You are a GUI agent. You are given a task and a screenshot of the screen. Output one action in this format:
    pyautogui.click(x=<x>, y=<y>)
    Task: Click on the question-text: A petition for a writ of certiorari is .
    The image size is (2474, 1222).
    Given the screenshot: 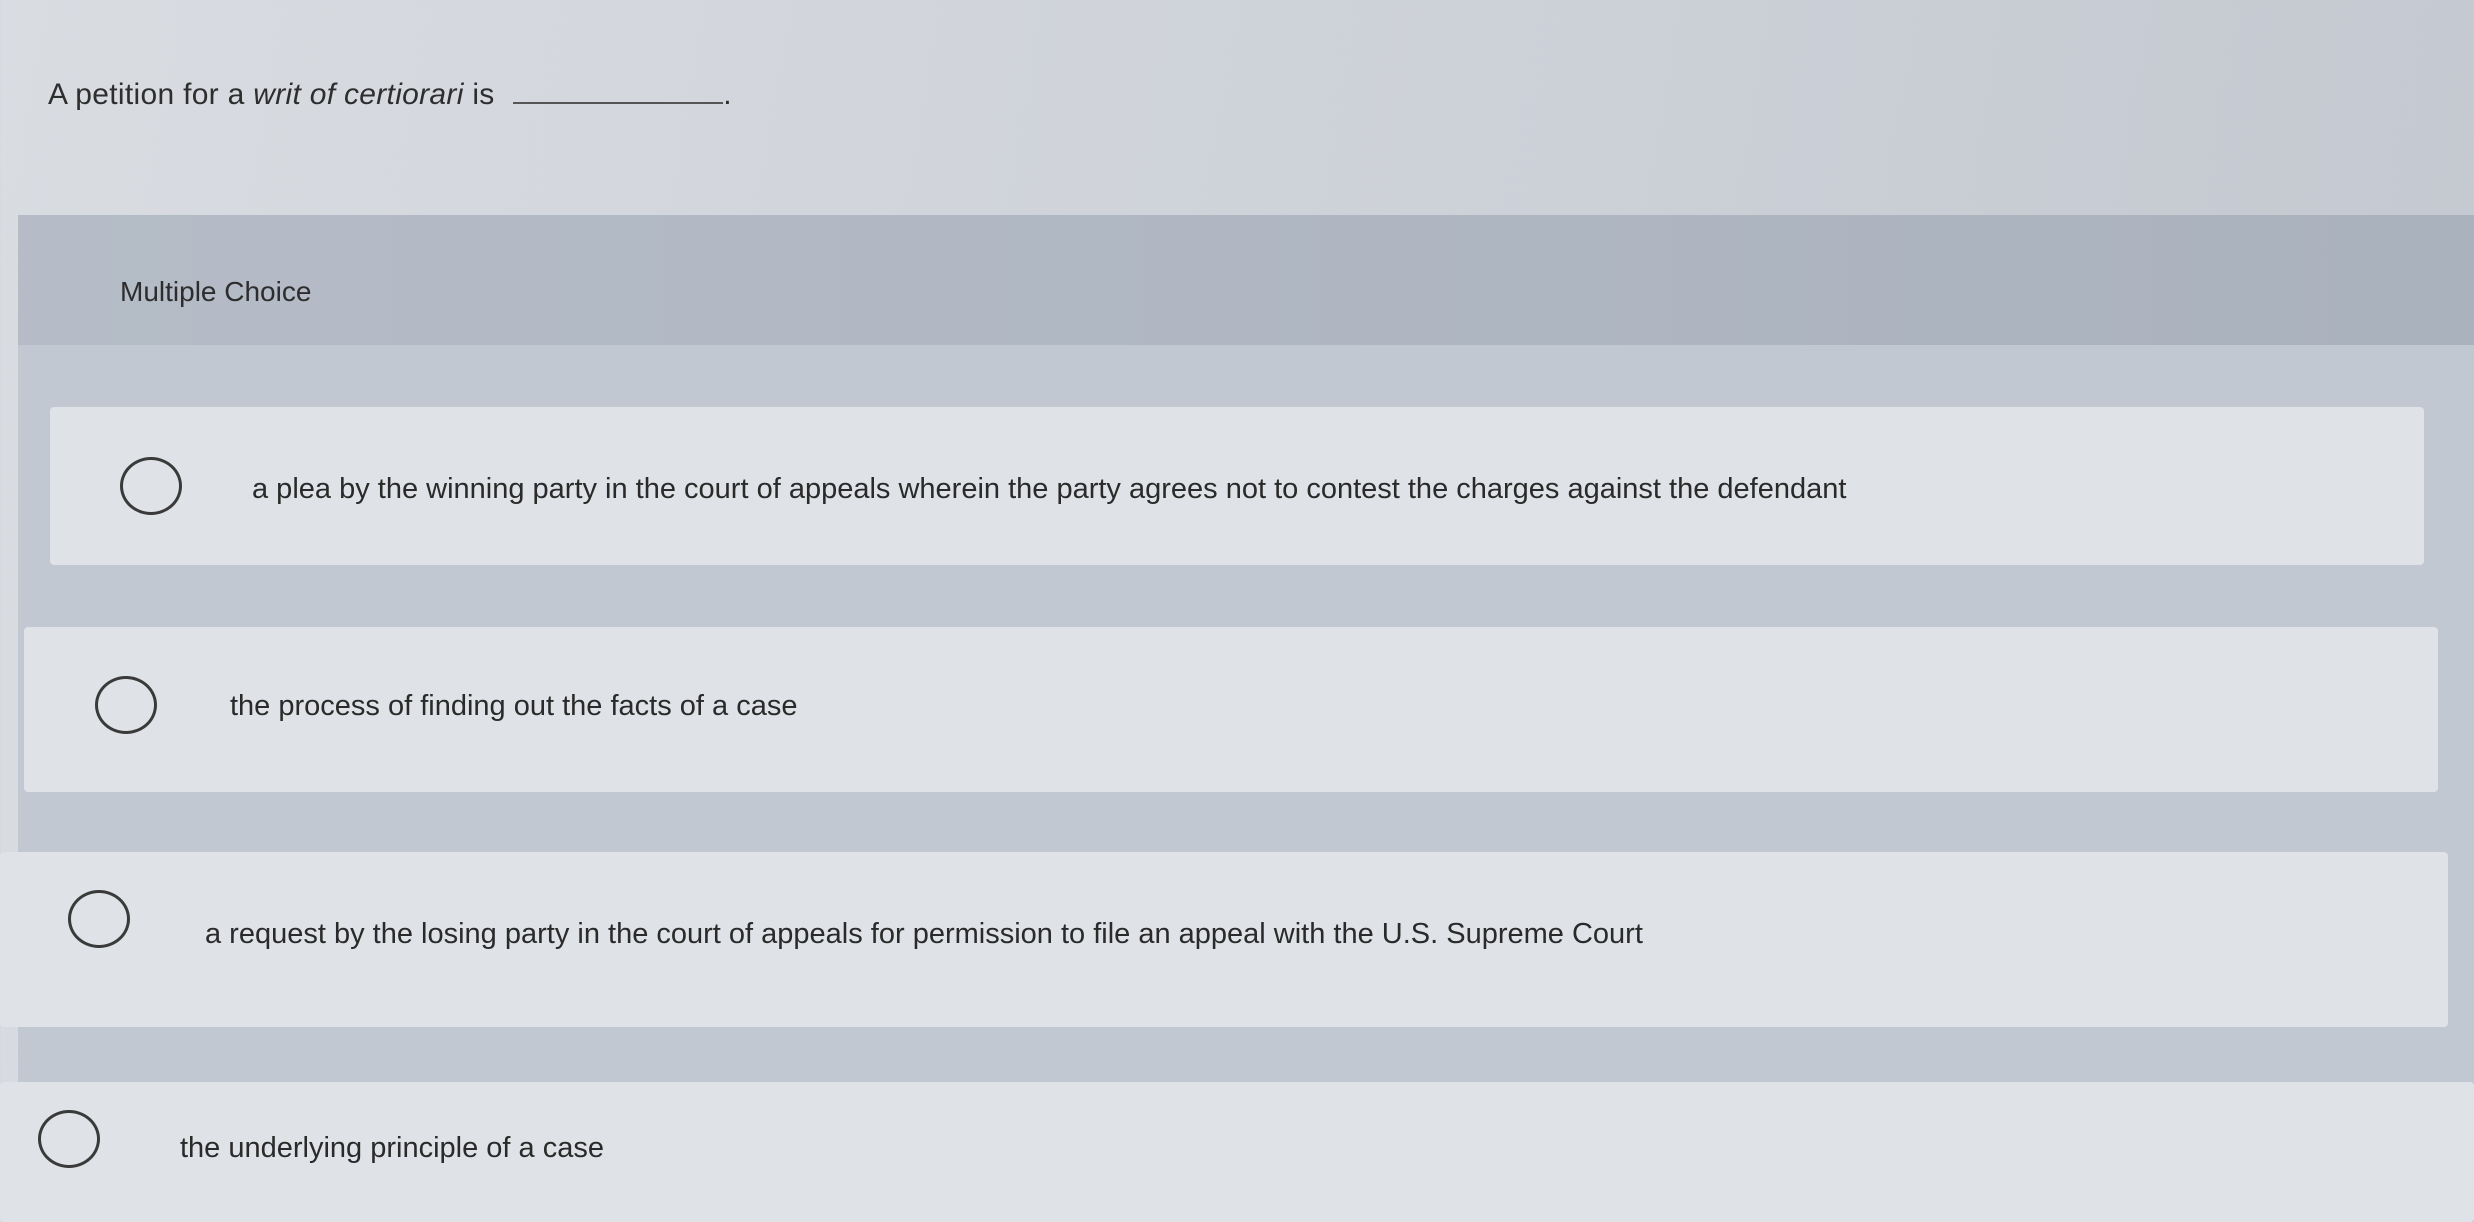 What is the action you would take?
    pyautogui.click(x=390, y=95)
    